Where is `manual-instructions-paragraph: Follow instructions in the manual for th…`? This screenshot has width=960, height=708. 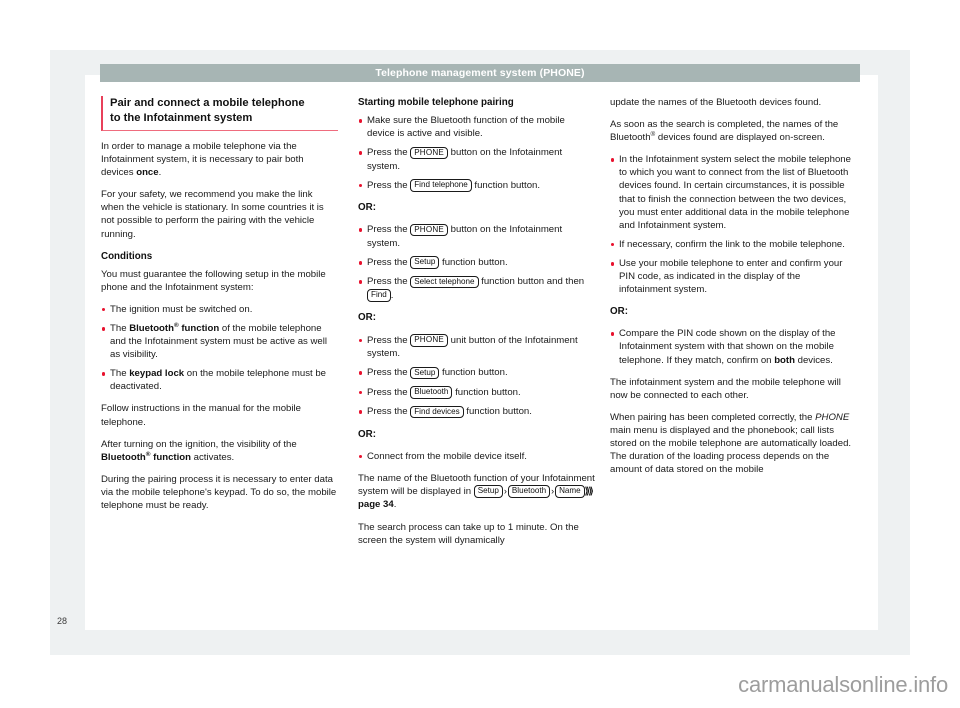
manual-instructions-paragraph: Follow instructions in the manual for th… is located at coordinates (201, 415).